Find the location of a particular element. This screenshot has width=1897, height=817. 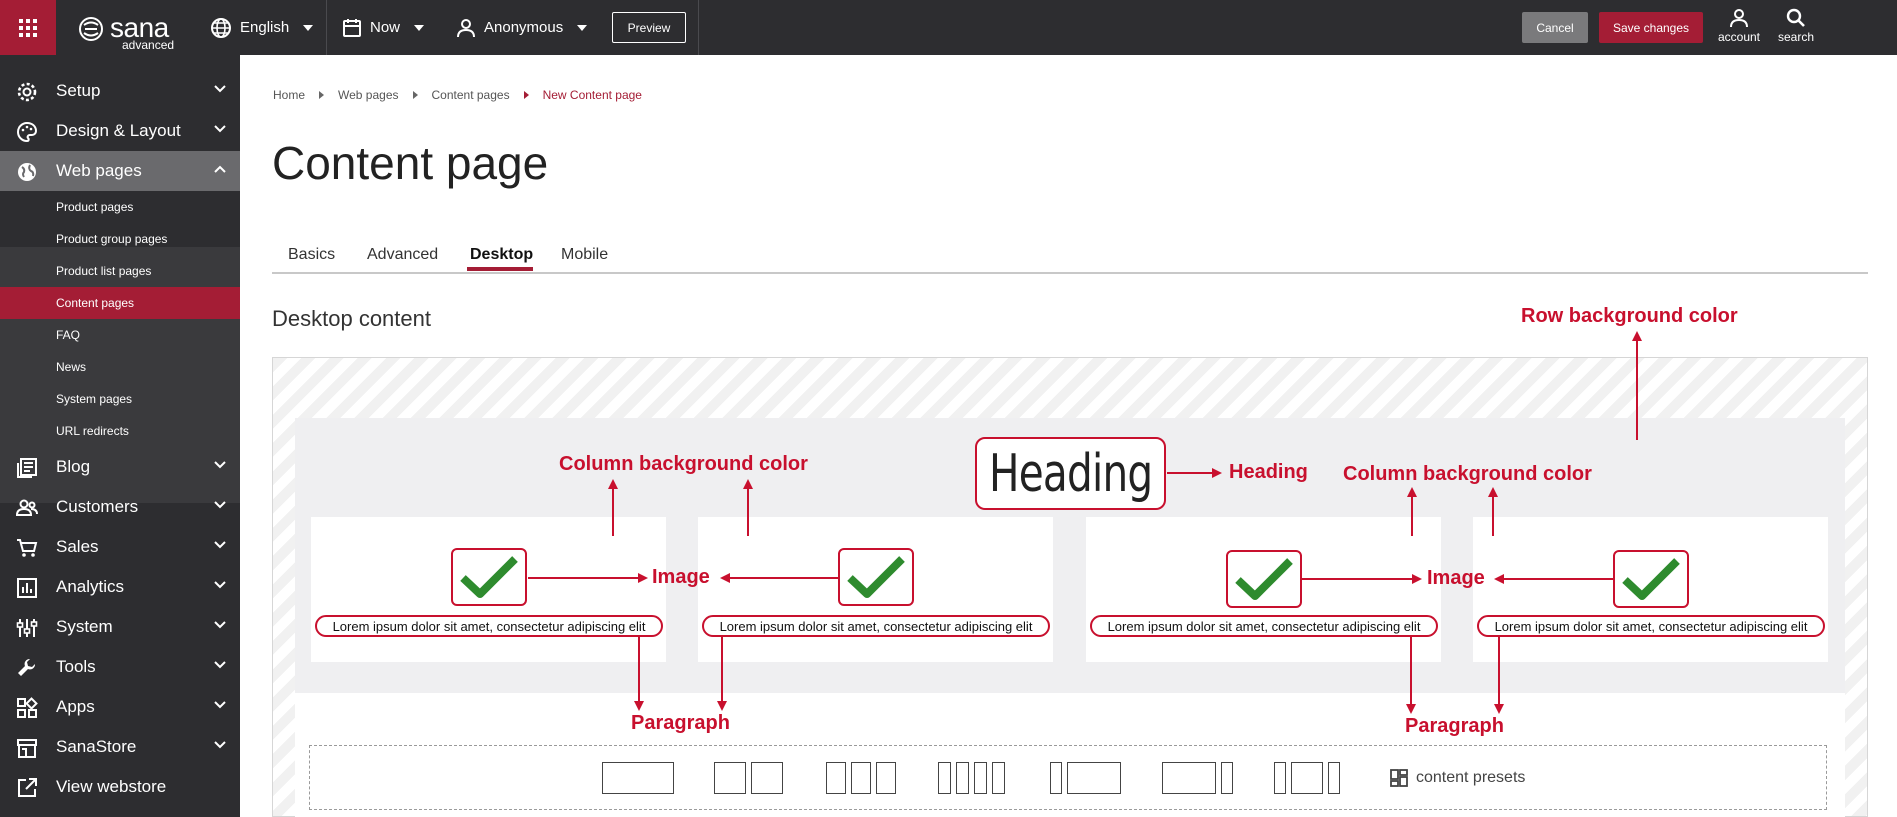

breadcrumb-current: New Content page is located at coordinates (592, 95).